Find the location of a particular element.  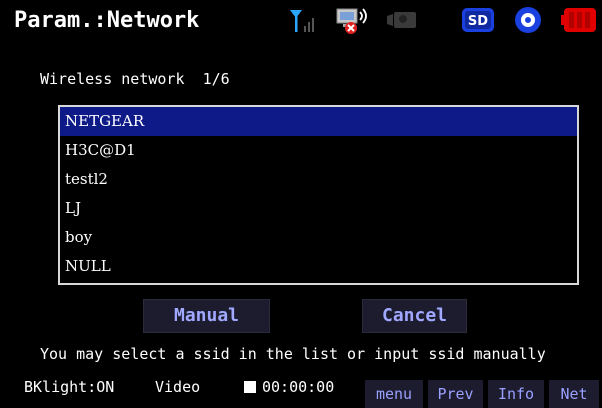

net-button: Net is located at coordinates (574, 394).